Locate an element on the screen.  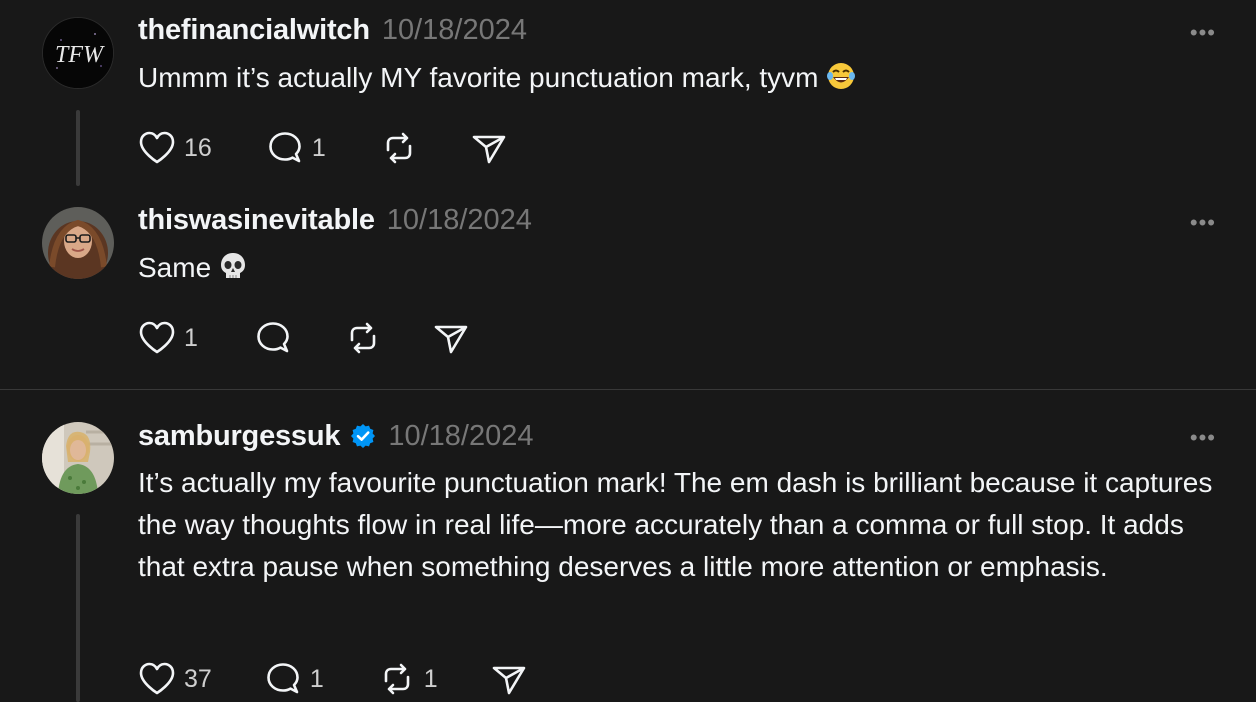
like-count: 1 is located at coordinates (191, 337).